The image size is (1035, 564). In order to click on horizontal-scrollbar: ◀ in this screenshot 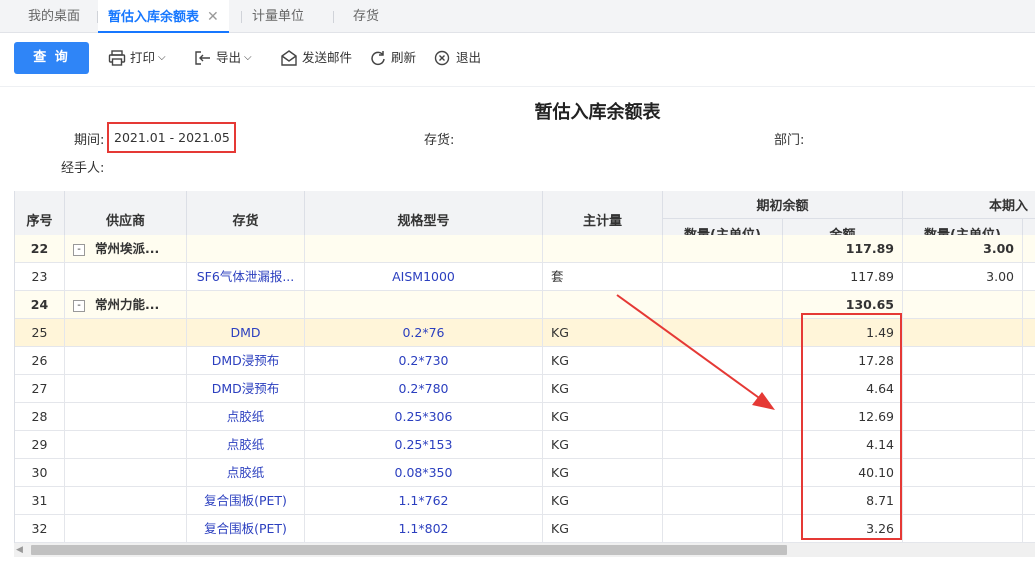, I will do `click(524, 550)`.